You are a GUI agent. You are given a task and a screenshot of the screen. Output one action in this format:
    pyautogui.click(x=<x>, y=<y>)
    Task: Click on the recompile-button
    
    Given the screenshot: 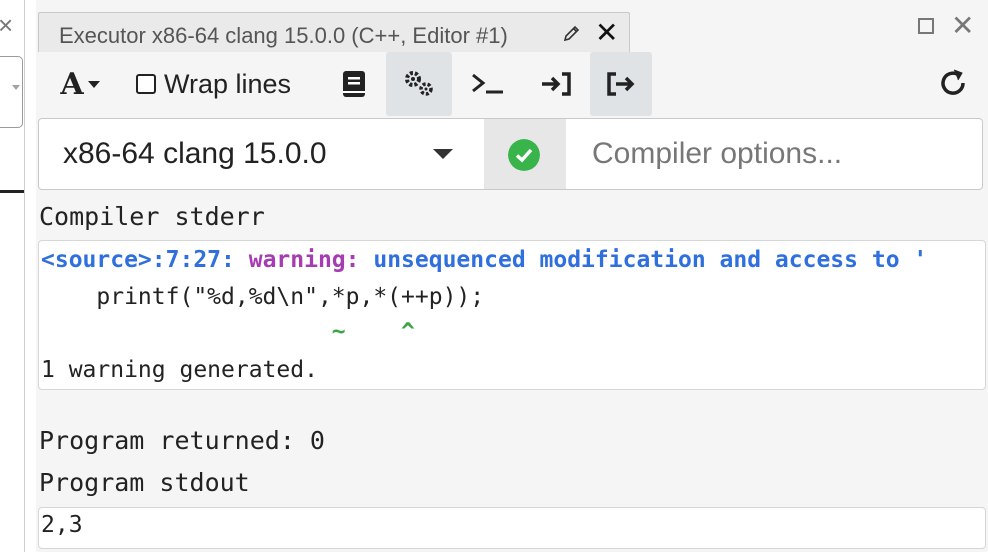 What is the action you would take?
    pyautogui.click(x=953, y=85)
    